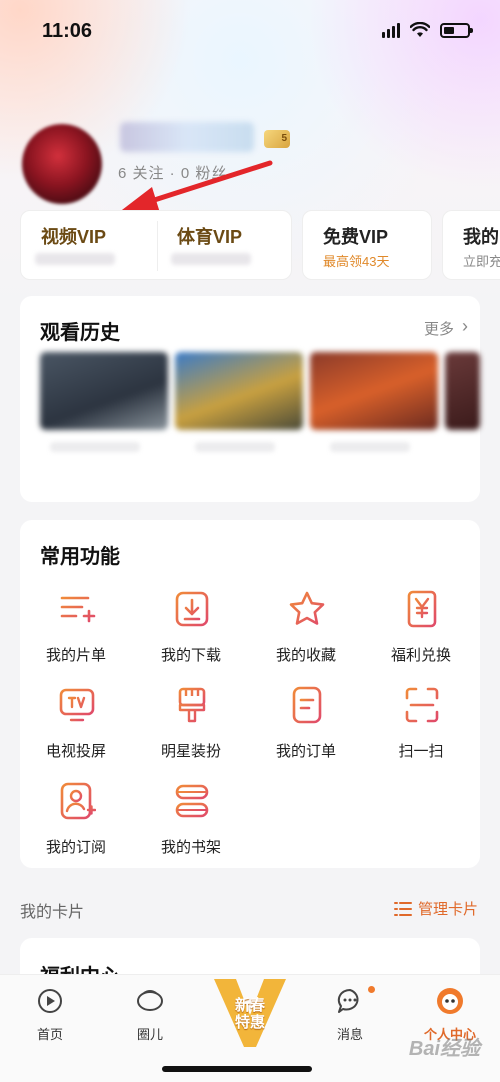  Describe the element at coordinates (78, 609) in the screenshot. I see `playlist-icon` at that location.